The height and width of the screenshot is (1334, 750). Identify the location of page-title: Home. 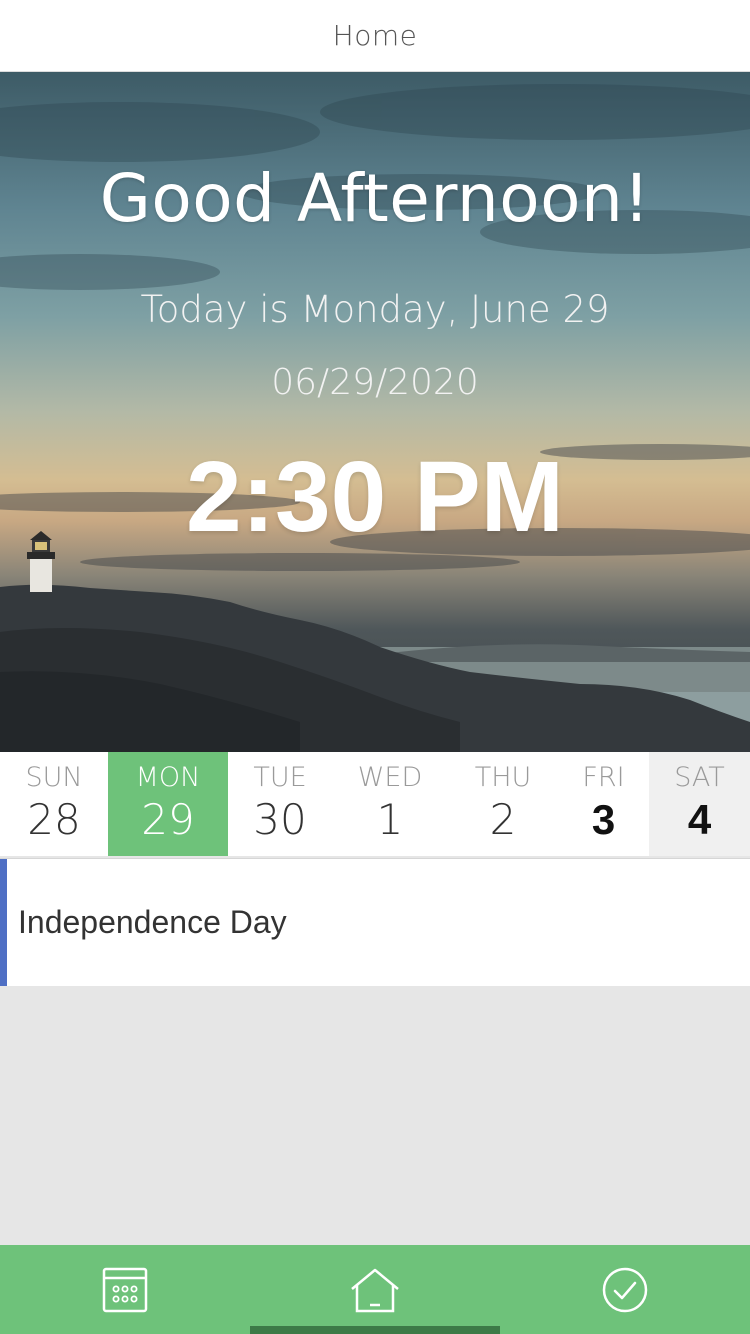
(375, 35).